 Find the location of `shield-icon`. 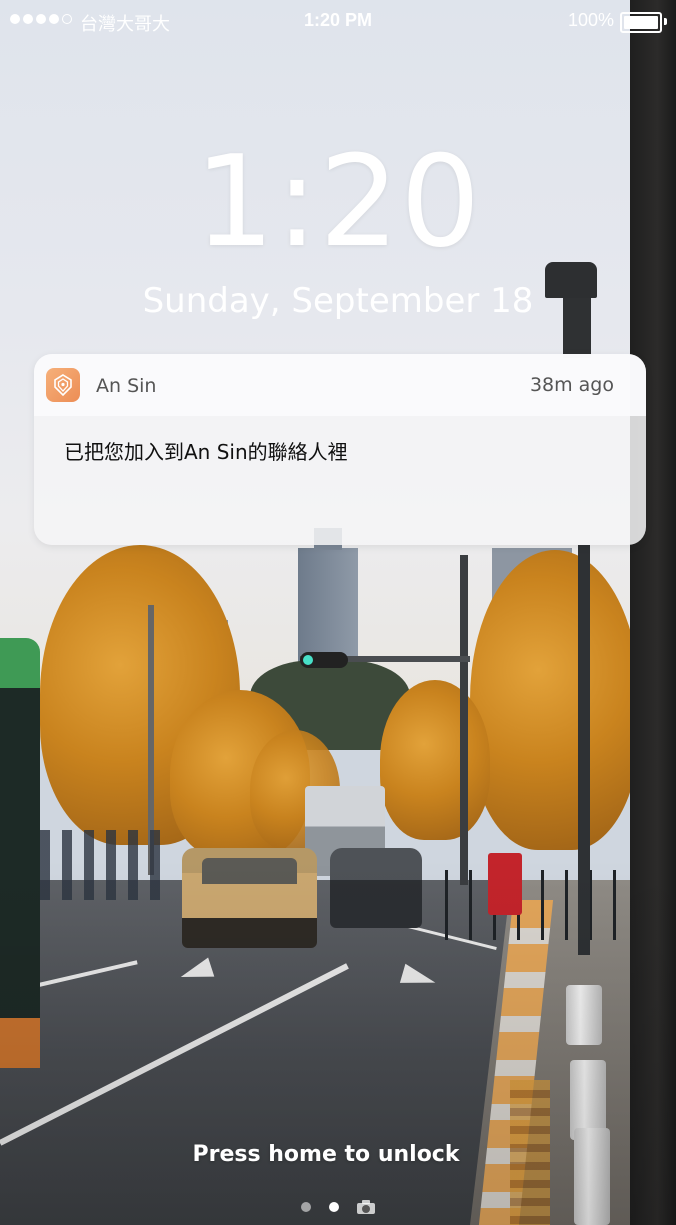

shield-icon is located at coordinates (63, 385).